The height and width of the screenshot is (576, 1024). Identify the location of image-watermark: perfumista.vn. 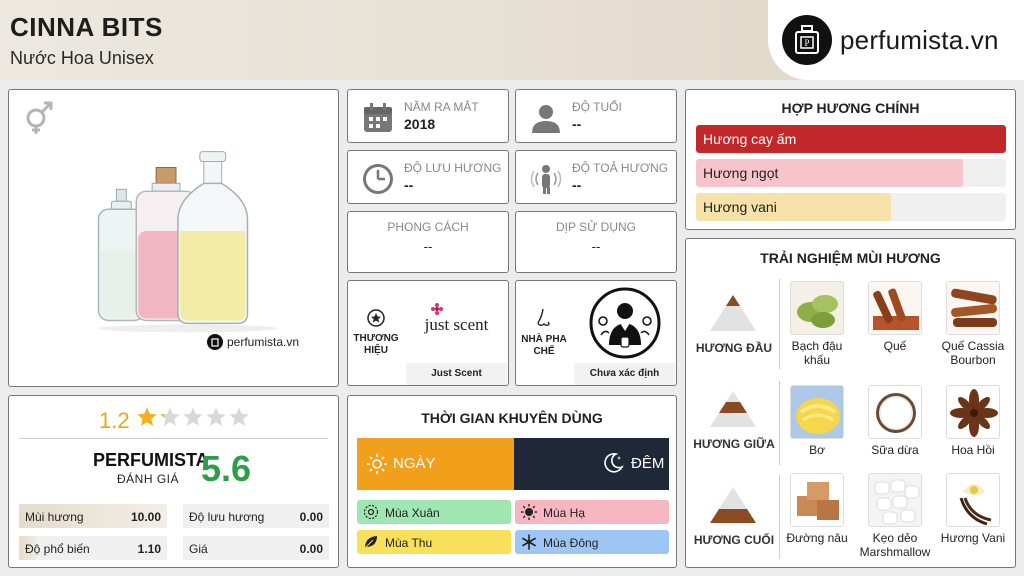
(253, 342).